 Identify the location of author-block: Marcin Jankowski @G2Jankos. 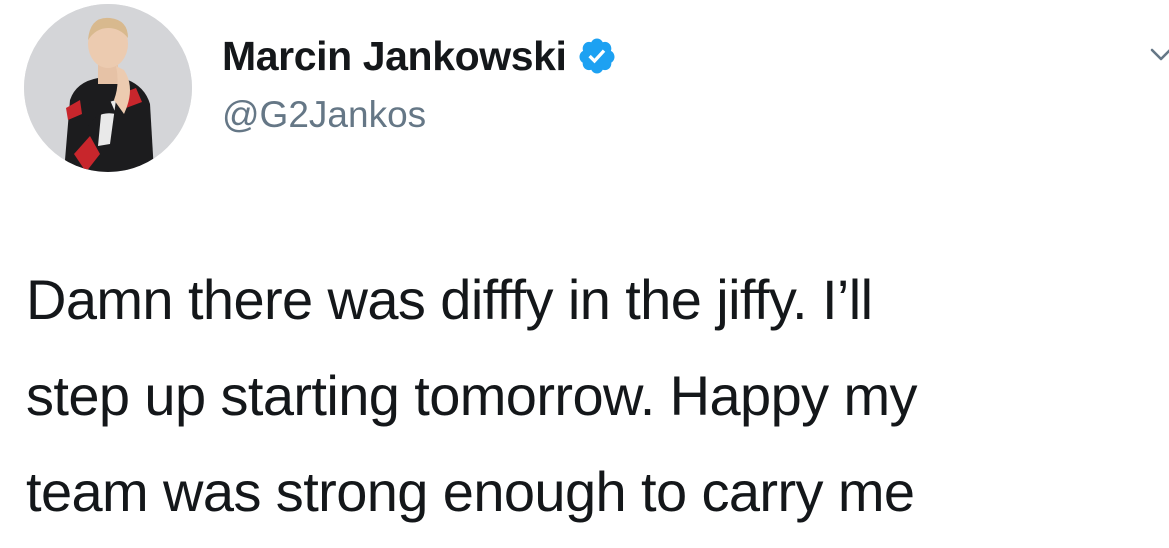
(419, 83).